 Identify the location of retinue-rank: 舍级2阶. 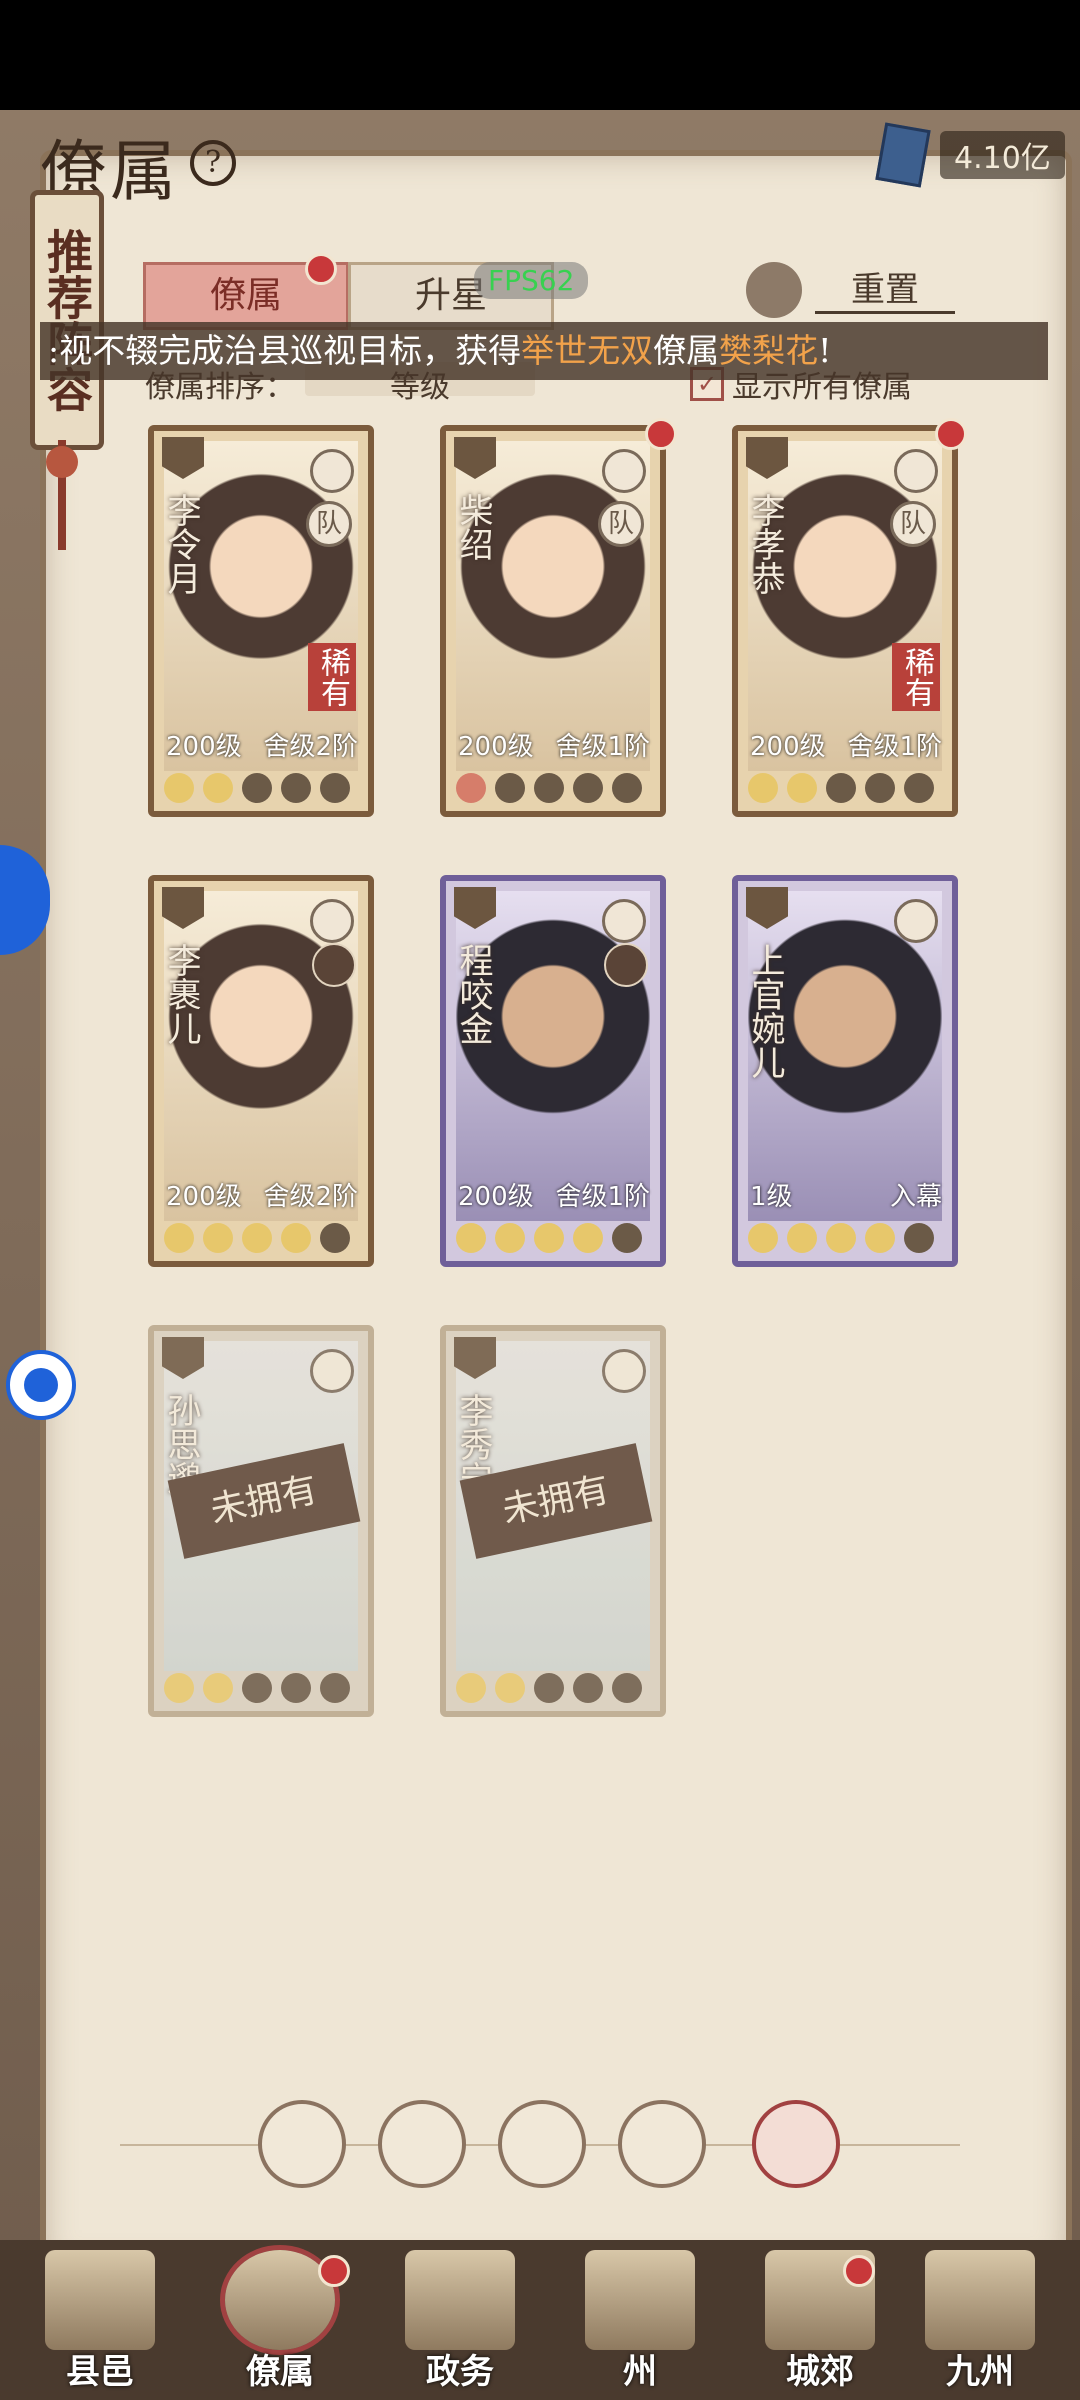
(310, 1197).